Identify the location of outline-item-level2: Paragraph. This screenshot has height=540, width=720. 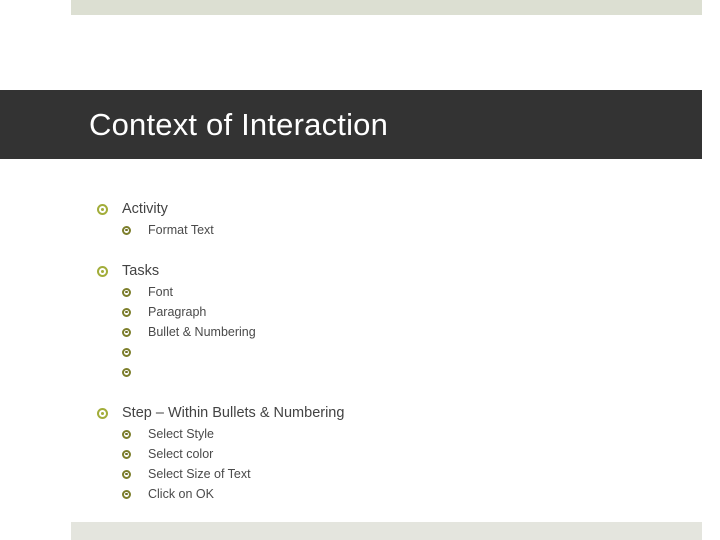
(360, 312).